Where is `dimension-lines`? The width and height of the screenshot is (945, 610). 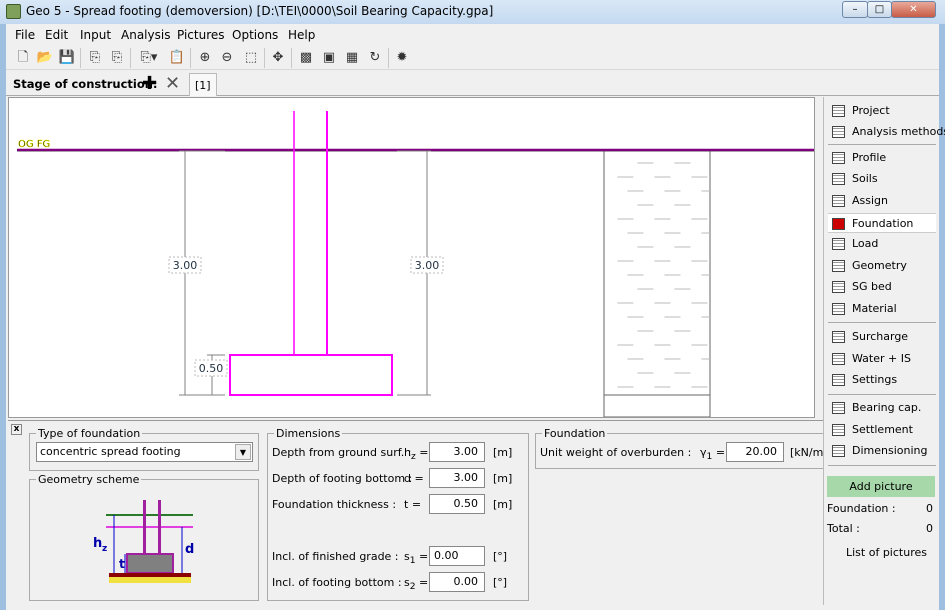 dimension-lines is located at coordinates (305, 273).